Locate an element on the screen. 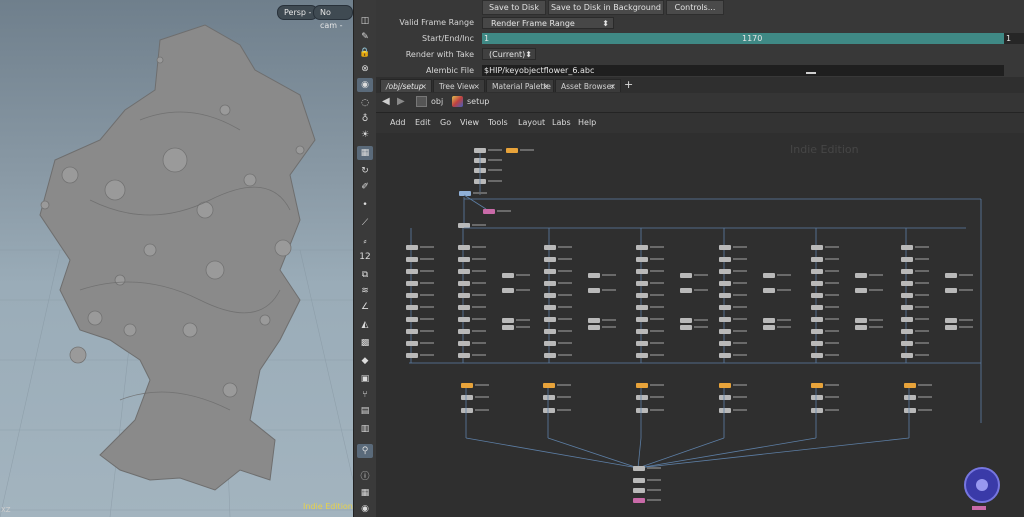 The height and width of the screenshot is (517, 1024). tab-tree-view: Tree View × is located at coordinates (459, 85).